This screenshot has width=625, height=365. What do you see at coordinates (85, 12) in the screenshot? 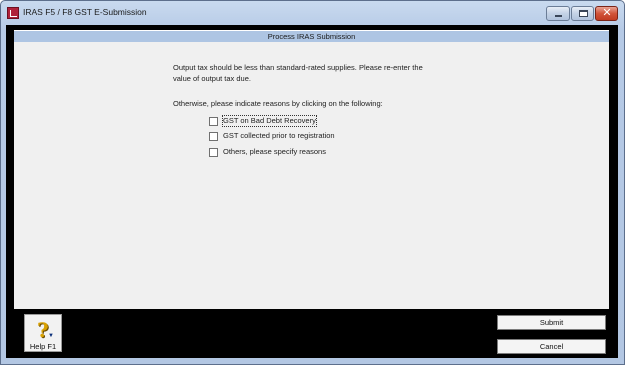
I see `window-title: IRAS F5 / F8 GST E-Submission` at bounding box center [85, 12].